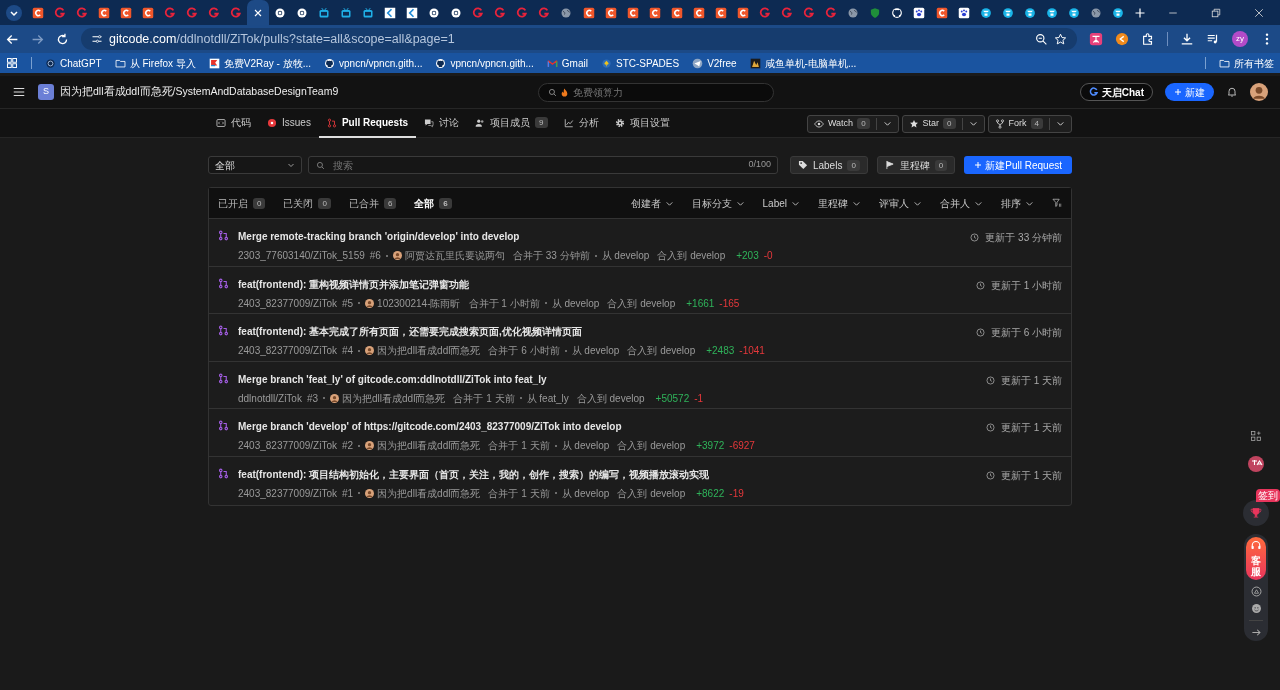  What do you see at coordinates (1122, 39) in the screenshot?
I see `extension-icon` at bounding box center [1122, 39].